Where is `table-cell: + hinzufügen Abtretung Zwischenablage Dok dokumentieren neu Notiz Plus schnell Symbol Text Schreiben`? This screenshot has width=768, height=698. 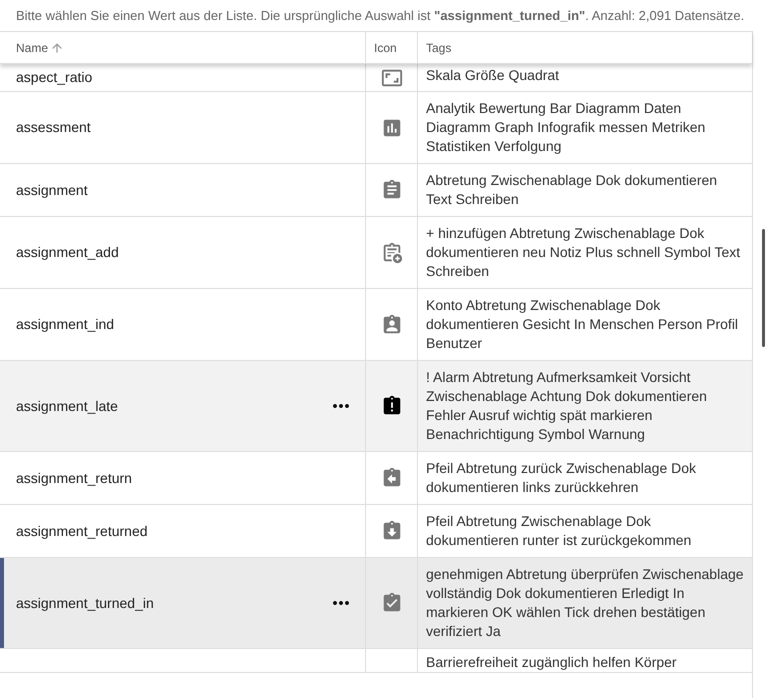
table-cell: + hinzufügen Abtretung Zwischenablage Dok dokumentieren neu Notiz Plus schnell Symbol Text Schreiben is located at coordinates (583, 252).